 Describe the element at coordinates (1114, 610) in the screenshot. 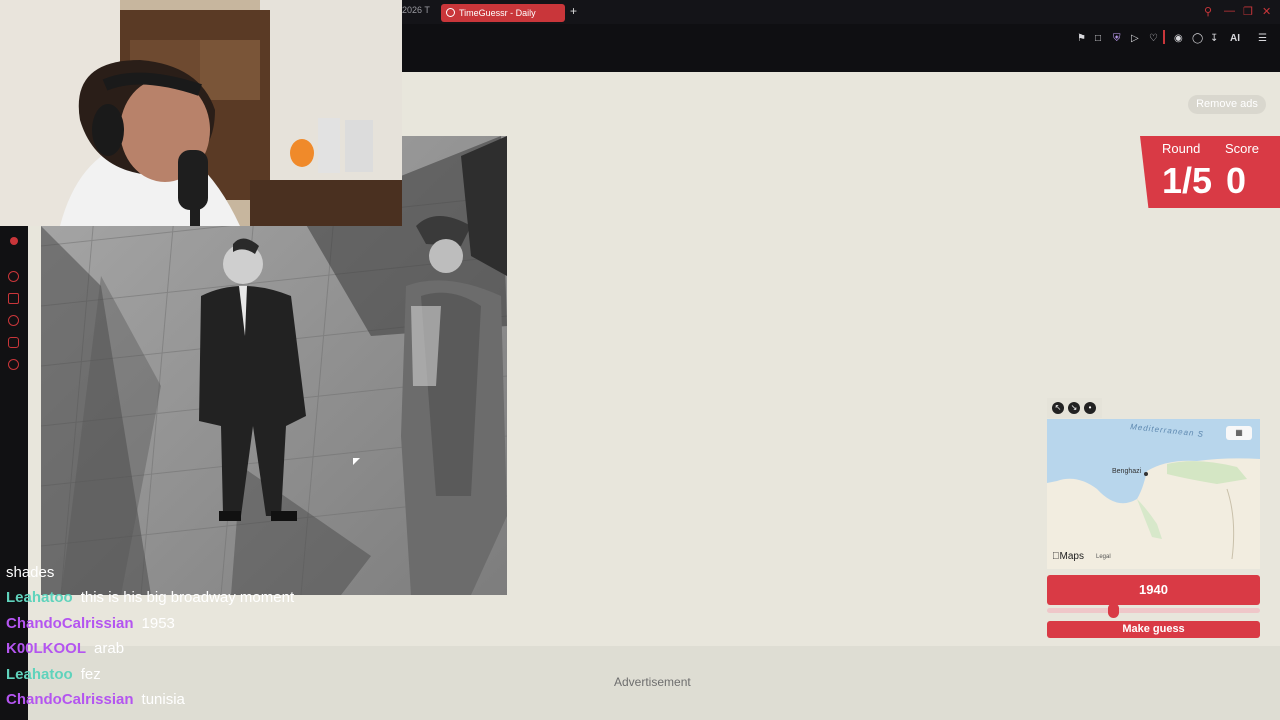

I see `year-slider-thumb` at that location.